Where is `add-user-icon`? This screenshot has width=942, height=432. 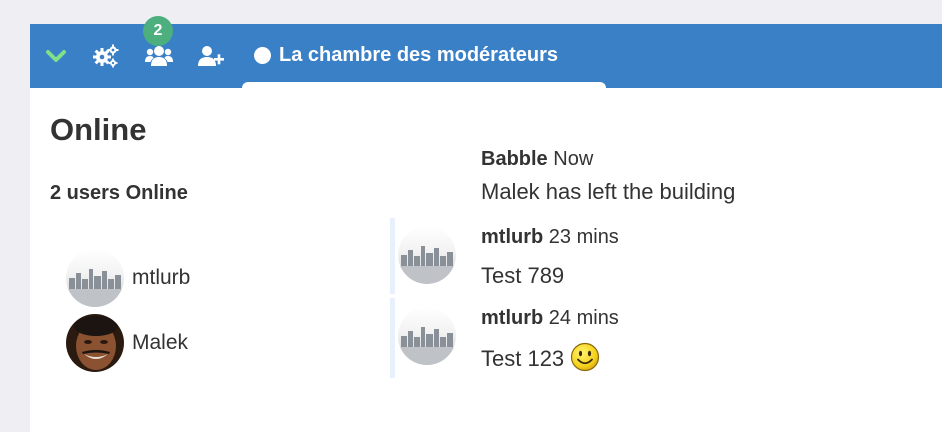 add-user-icon is located at coordinates (211, 56).